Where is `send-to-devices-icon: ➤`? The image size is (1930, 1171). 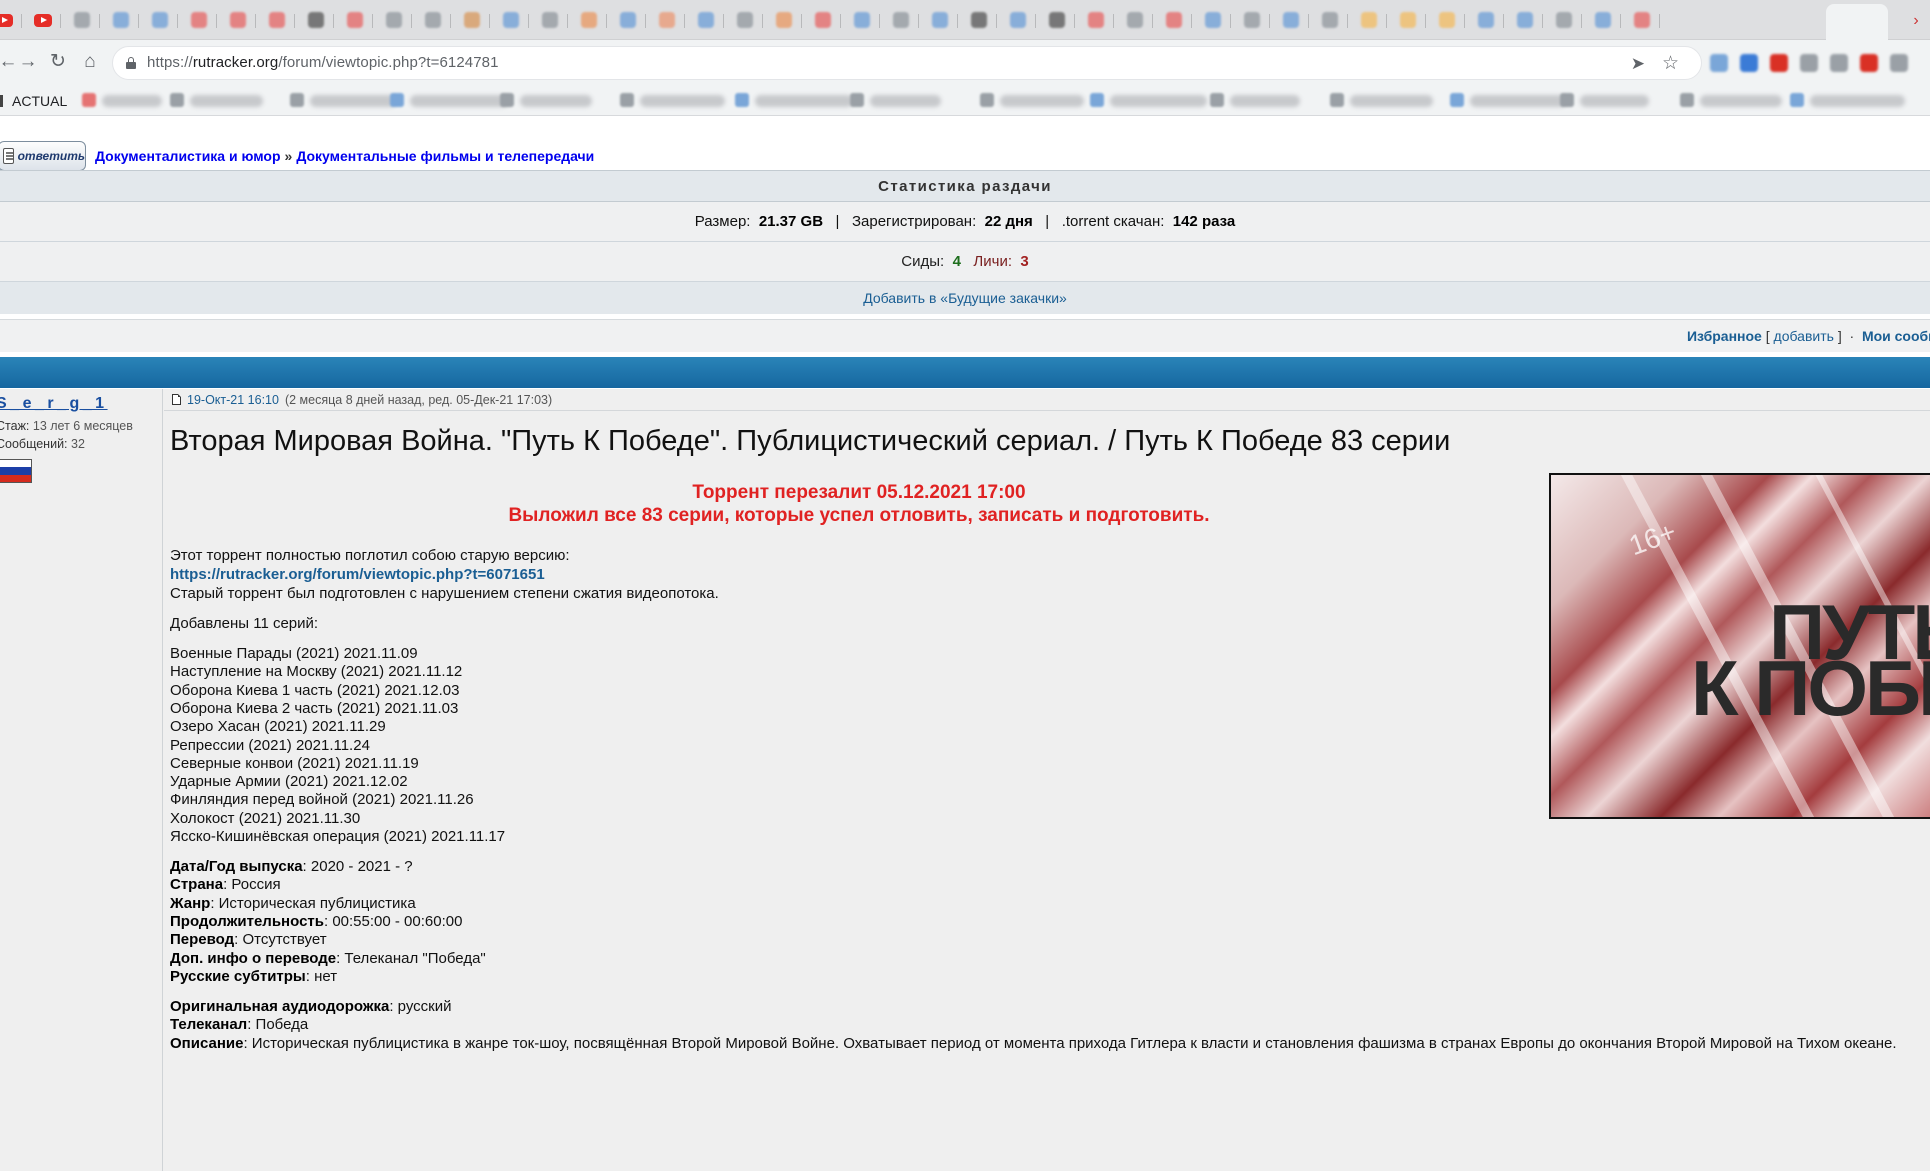
send-to-devices-icon: ➤ is located at coordinates (1638, 64).